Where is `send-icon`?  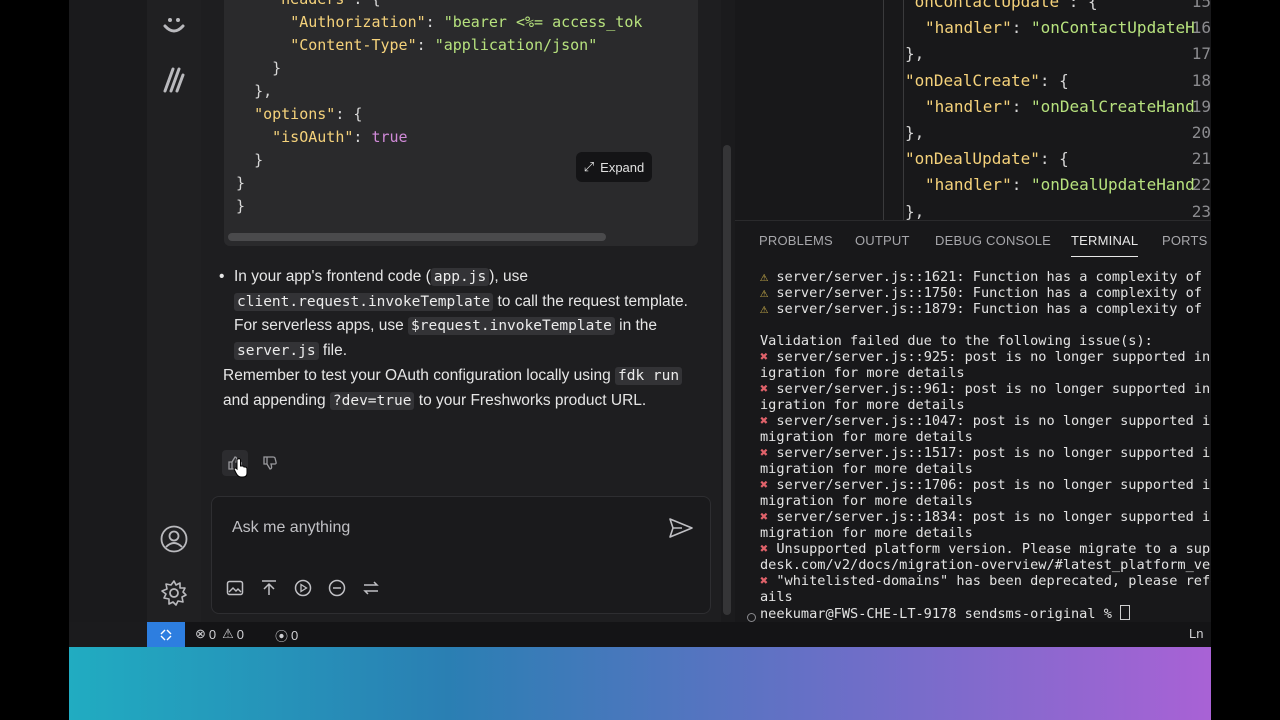 send-icon is located at coordinates (681, 528).